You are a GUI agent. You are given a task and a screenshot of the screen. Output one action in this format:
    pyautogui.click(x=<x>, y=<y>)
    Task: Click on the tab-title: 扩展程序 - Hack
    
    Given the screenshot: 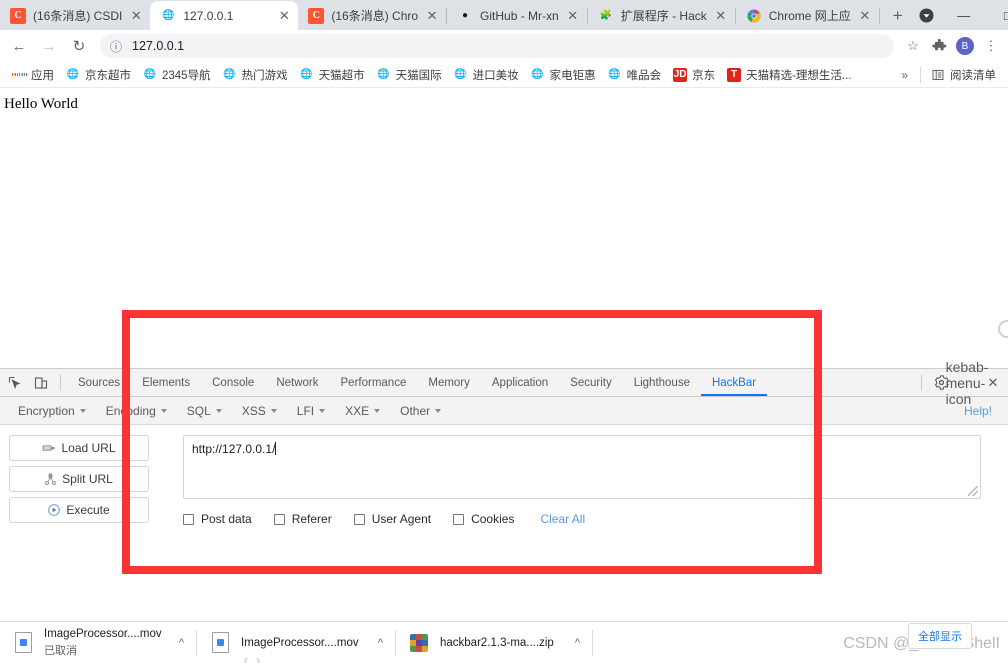 What is the action you would take?
    pyautogui.click(x=663, y=16)
    